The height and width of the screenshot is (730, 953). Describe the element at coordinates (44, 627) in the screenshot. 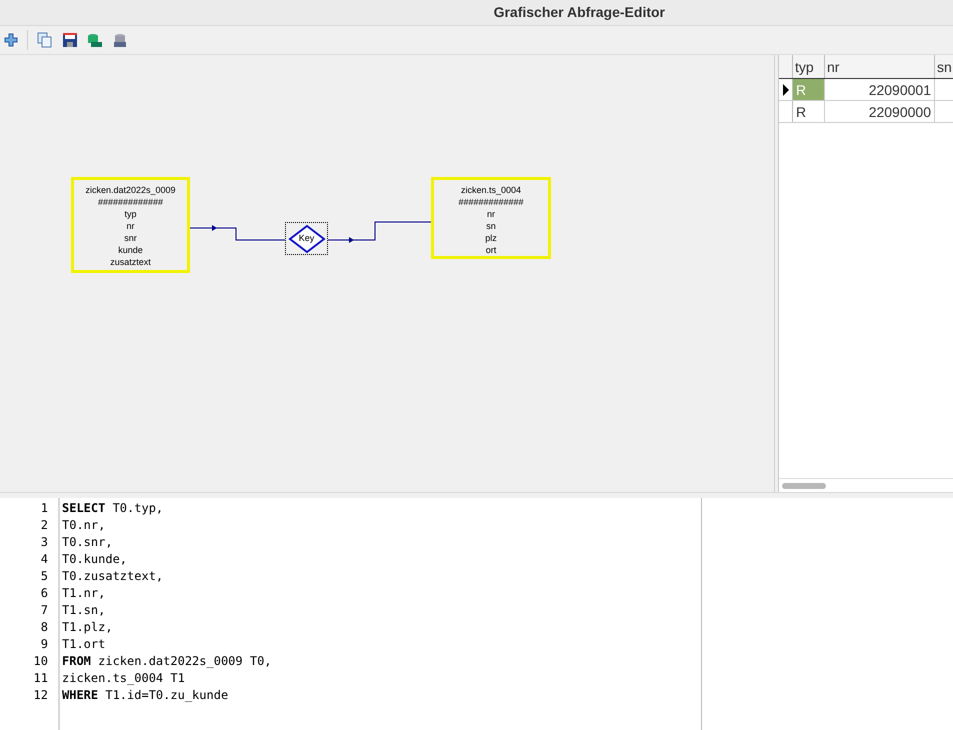

I see `line-number: 8` at that location.